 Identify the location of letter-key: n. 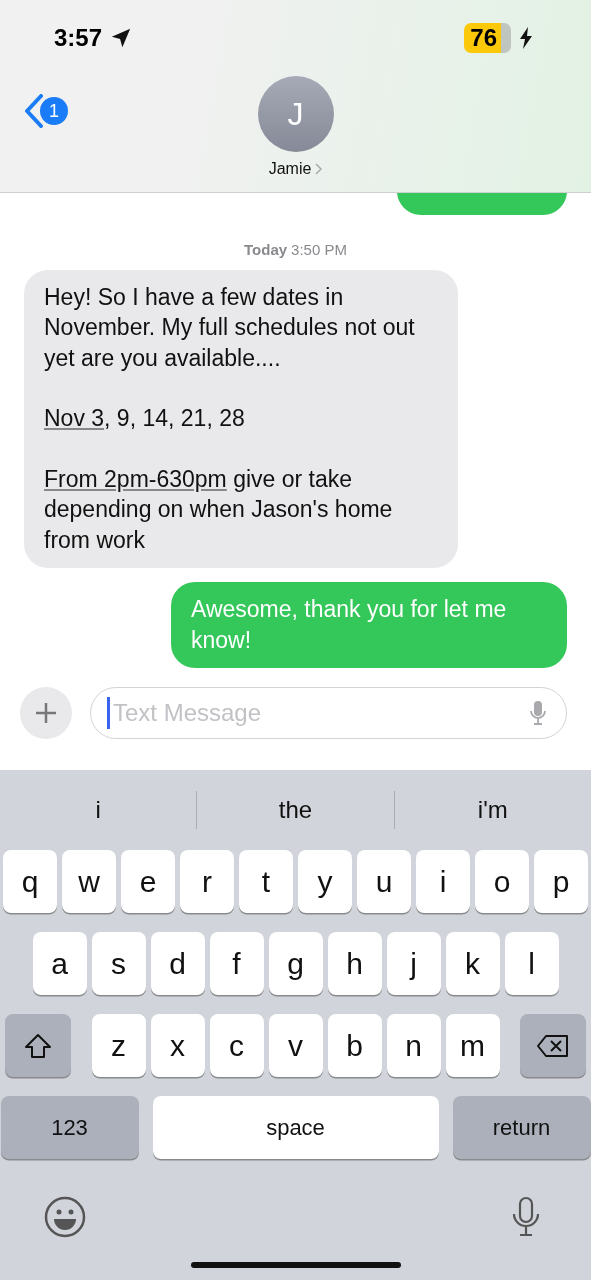
(413, 1045).